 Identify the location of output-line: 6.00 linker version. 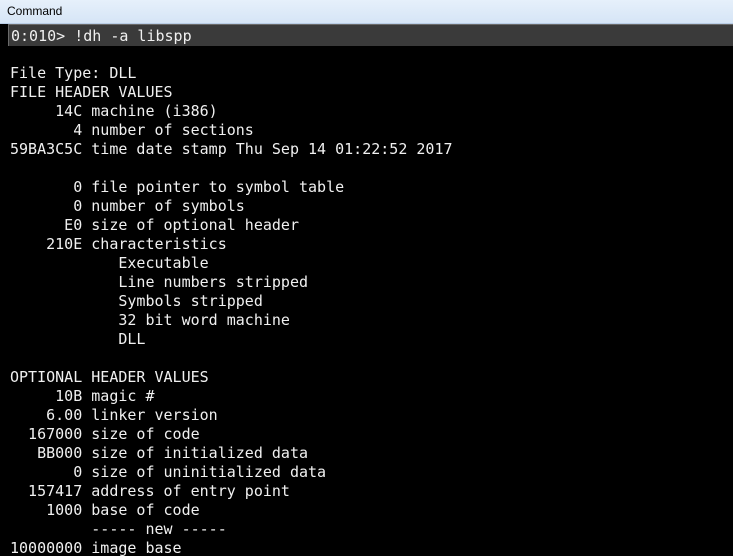
(114, 415).